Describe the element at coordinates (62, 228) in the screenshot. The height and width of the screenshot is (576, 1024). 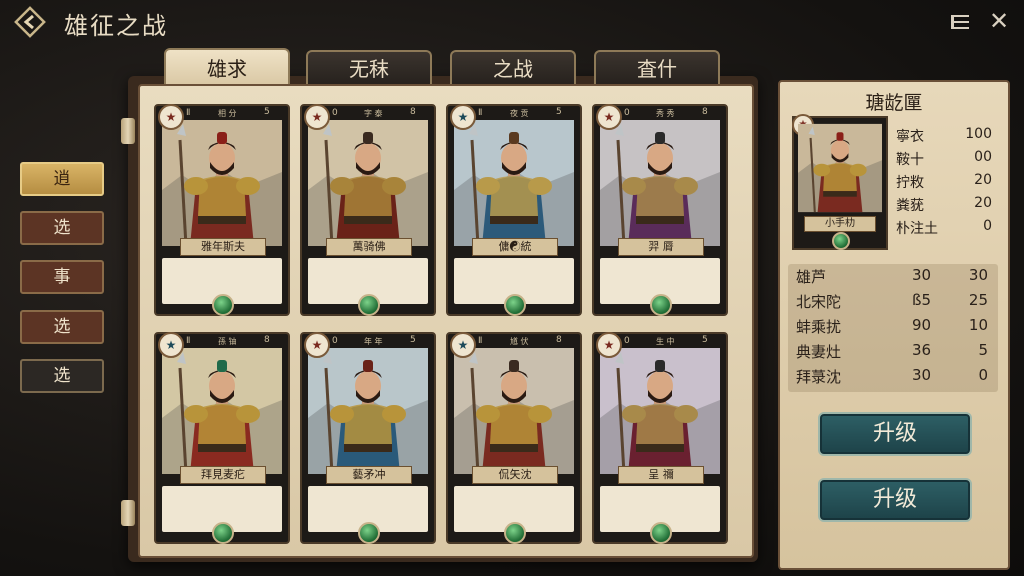
I see `side-button-2: 选` at that location.